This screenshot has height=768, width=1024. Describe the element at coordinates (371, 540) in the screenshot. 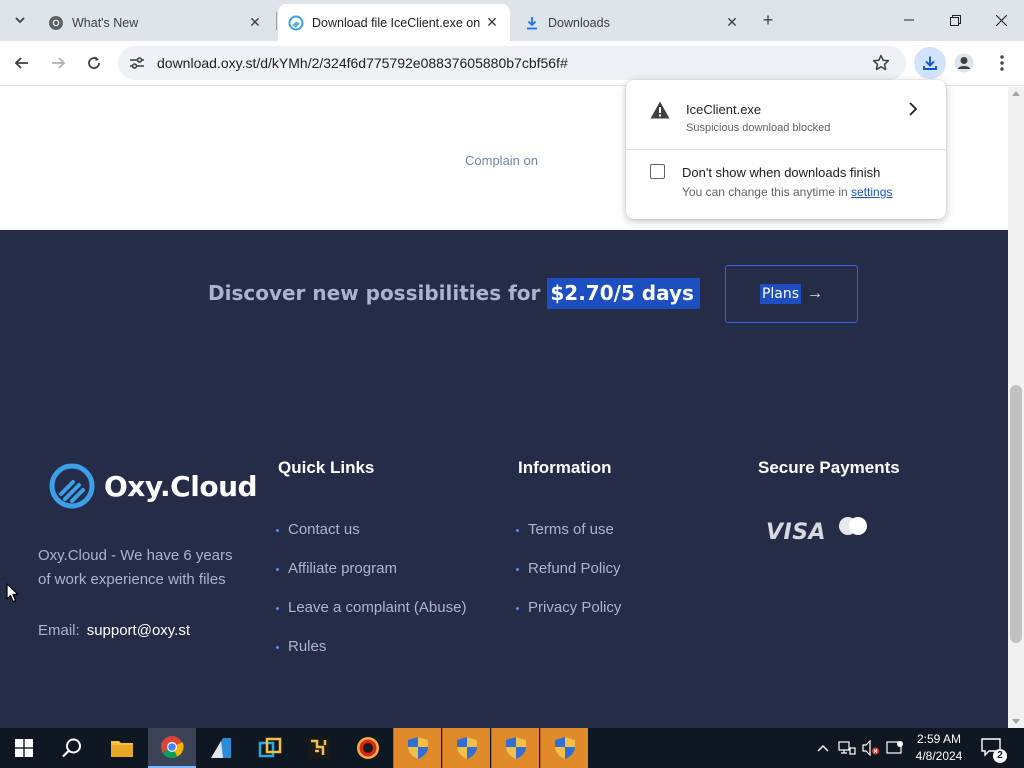

I see `footer-link-contact: Contact us` at that location.